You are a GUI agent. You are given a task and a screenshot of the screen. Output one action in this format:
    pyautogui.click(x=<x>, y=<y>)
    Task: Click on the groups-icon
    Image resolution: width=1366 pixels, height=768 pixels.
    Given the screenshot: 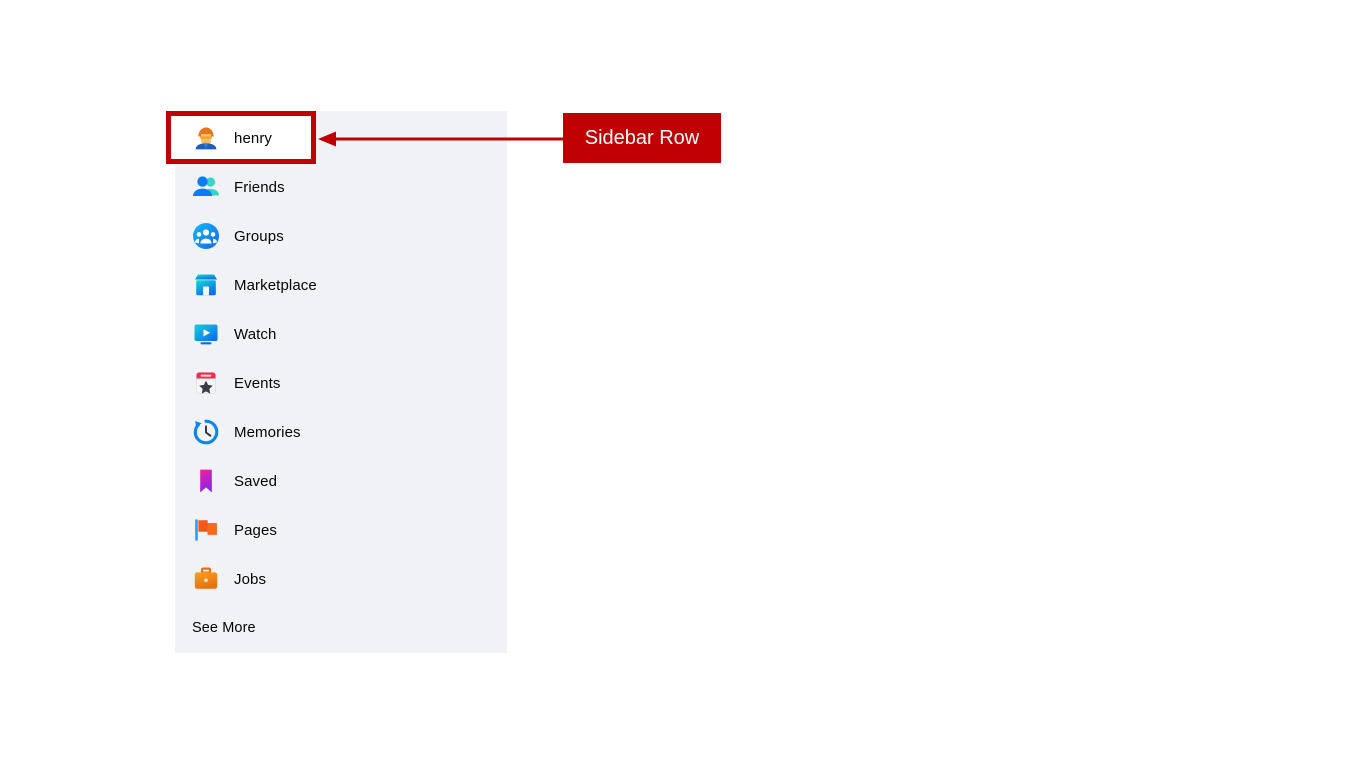 What is the action you would take?
    pyautogui.click(x=206, y=236)
    